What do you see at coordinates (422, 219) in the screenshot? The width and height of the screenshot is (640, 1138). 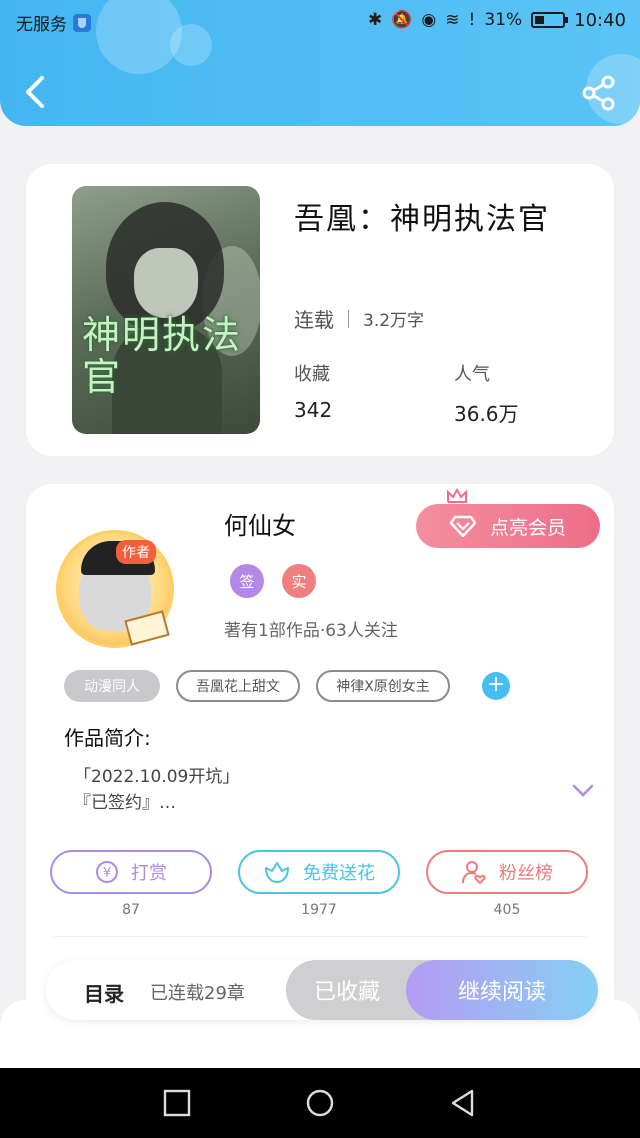 I see `book-title: 吾凰：神明执法官` at bounding box center [422, 219].